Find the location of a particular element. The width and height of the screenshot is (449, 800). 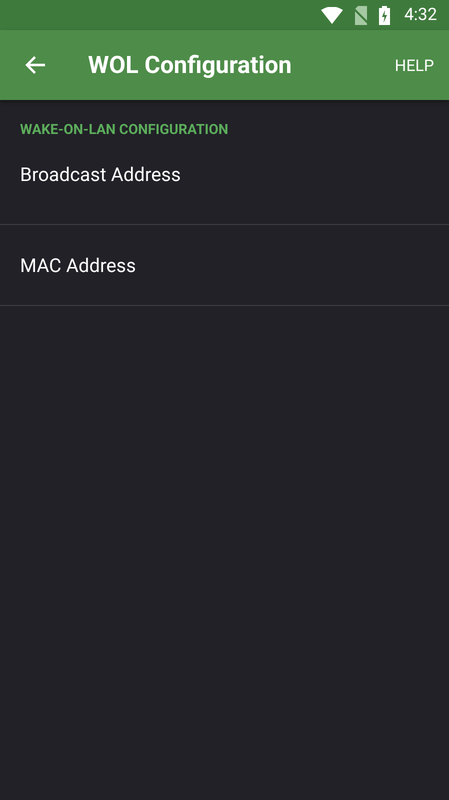

preference-item: MAC Address is located at coordinates (224, 265).